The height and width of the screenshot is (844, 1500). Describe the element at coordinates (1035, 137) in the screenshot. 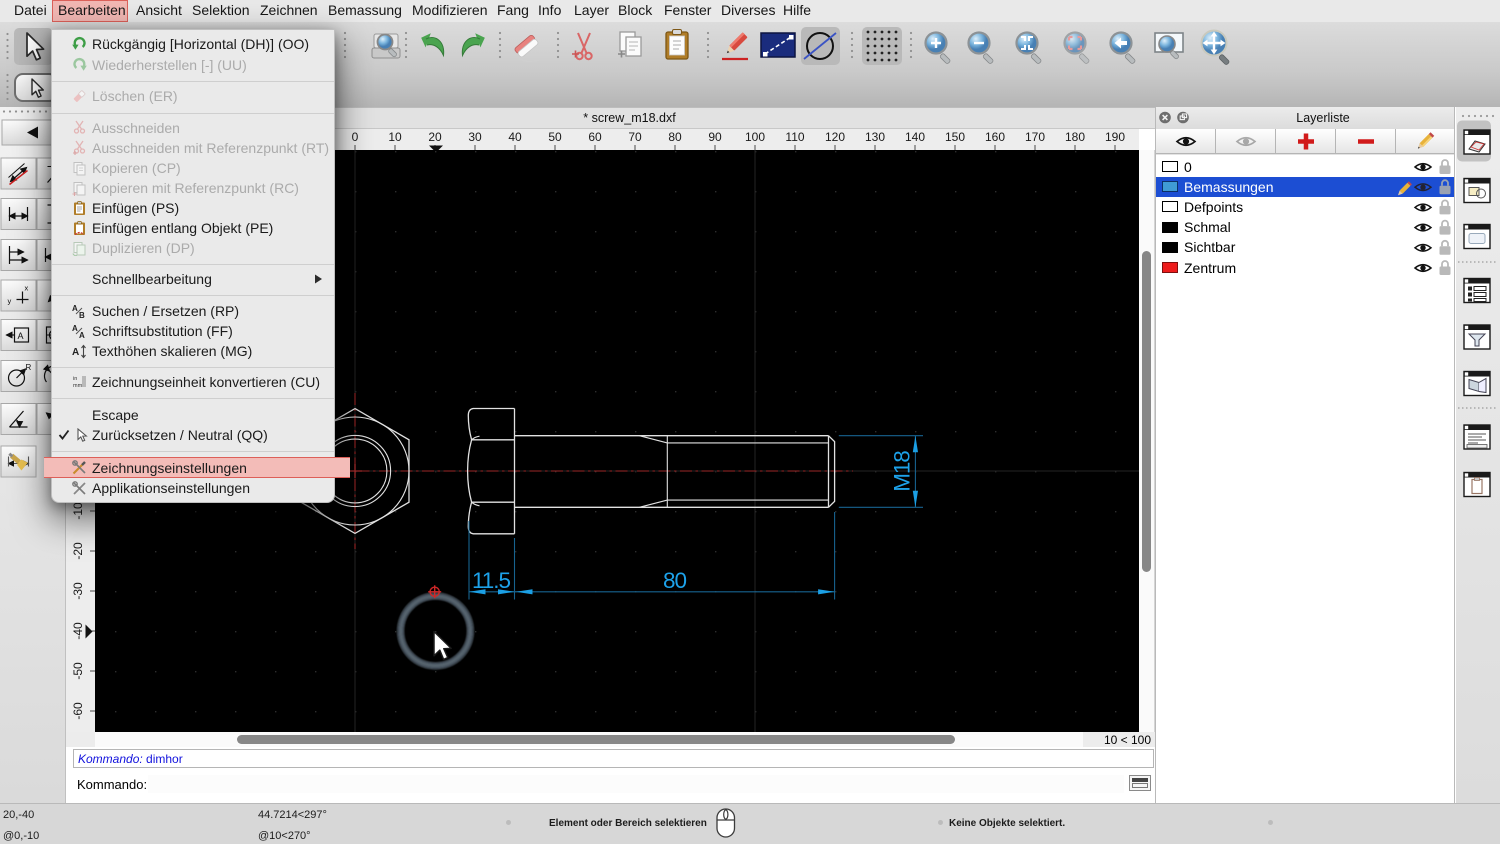

I see `svg-text: 170` at that location.